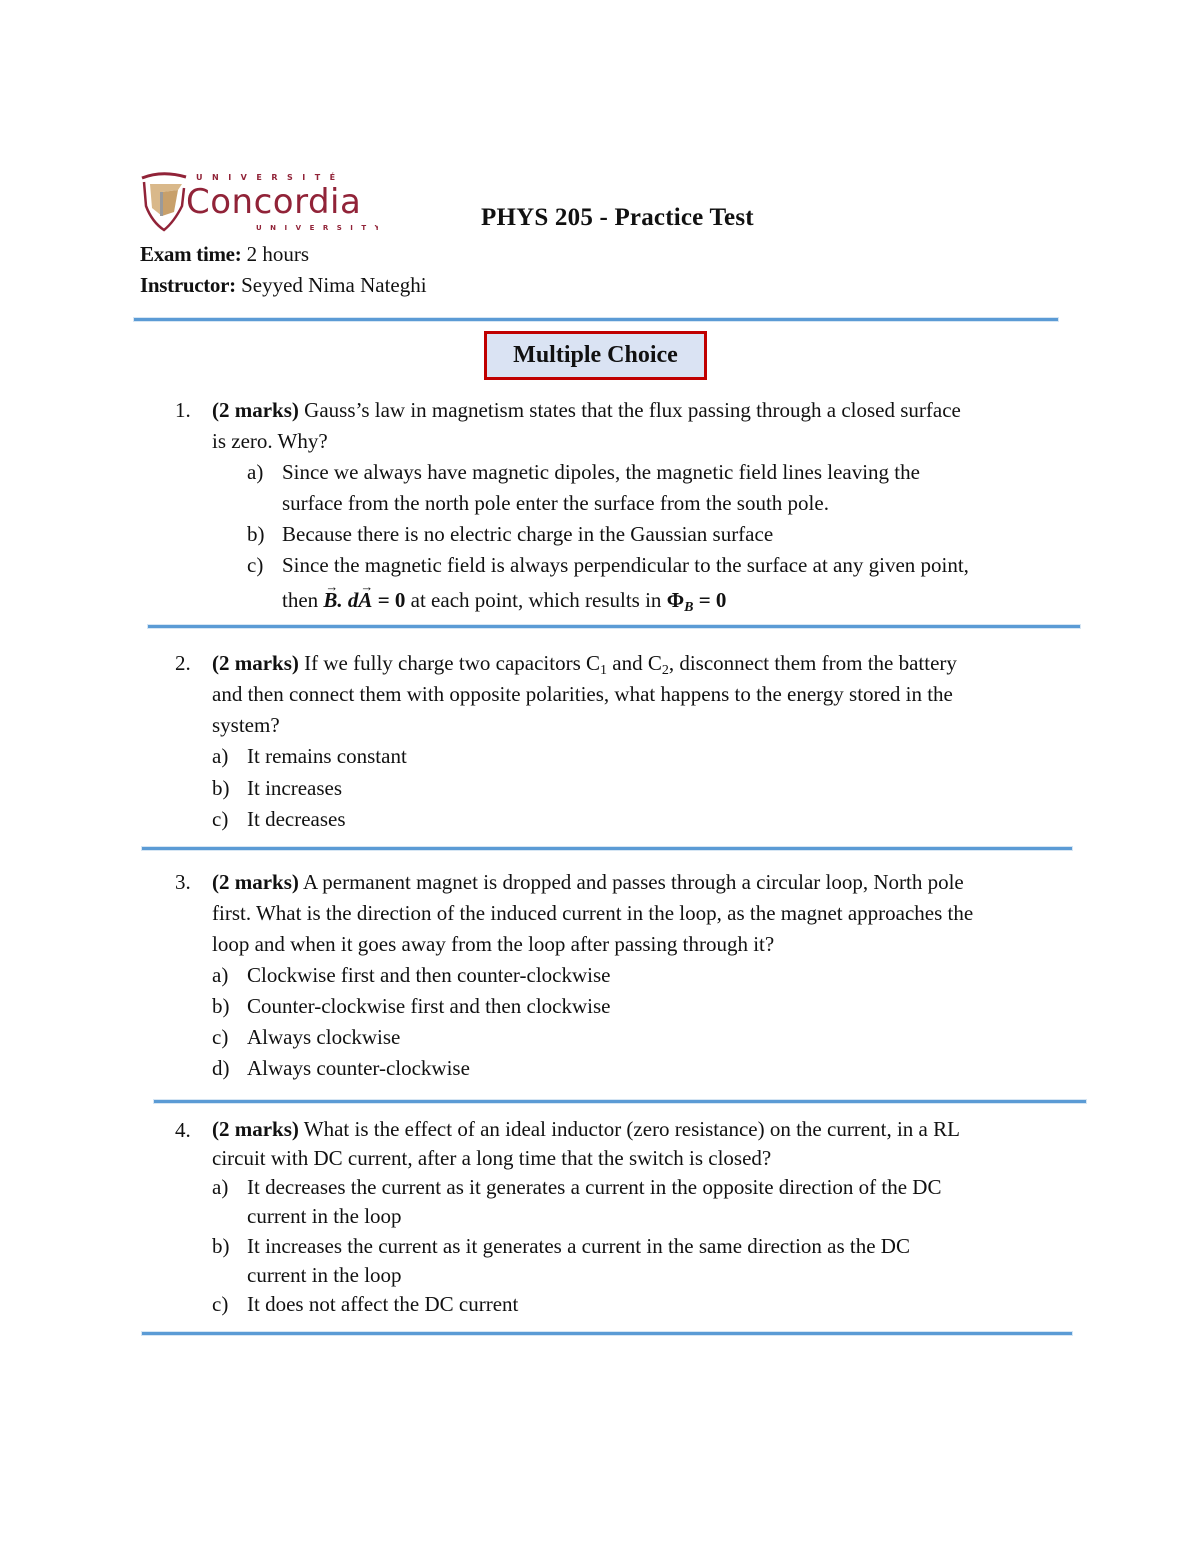 This screenshot has height=1553, width=1200. I want to click on section-heading: Multiple Choice, so click(595, 355).